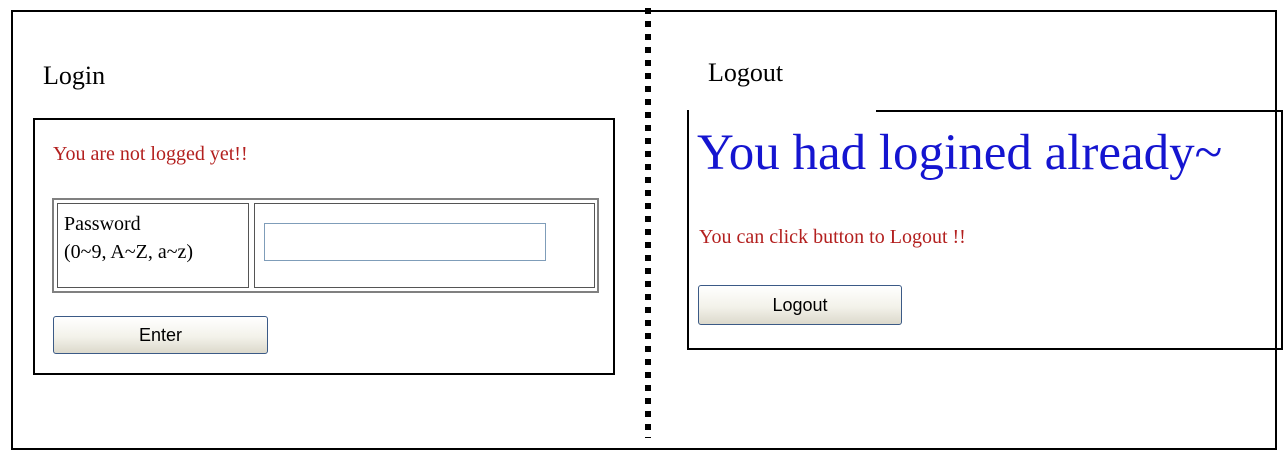 The width and height of the screenshot is (1286, 450). I want to click on password-label-cell: Password (0~9, A~Z, a~z), so click(153, 245).